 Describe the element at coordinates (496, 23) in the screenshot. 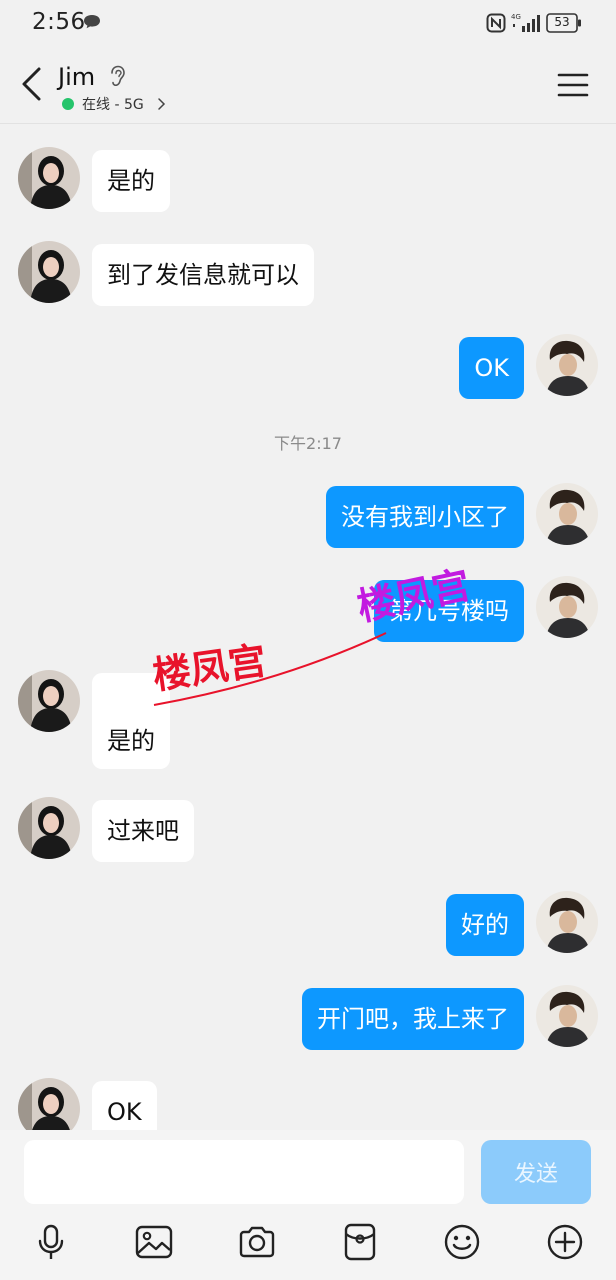

I see `nfc-icon` at that location.